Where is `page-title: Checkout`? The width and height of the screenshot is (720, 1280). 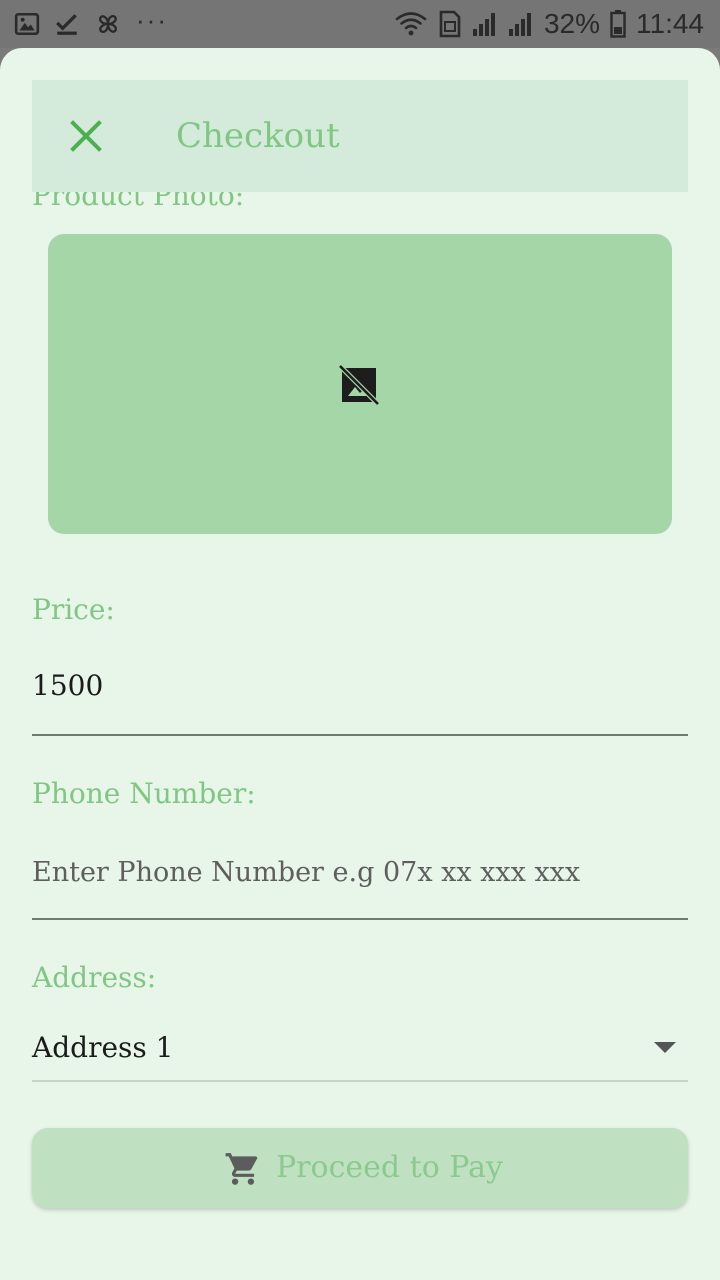 page-title: Checkout is located at coordinates (258, 136).